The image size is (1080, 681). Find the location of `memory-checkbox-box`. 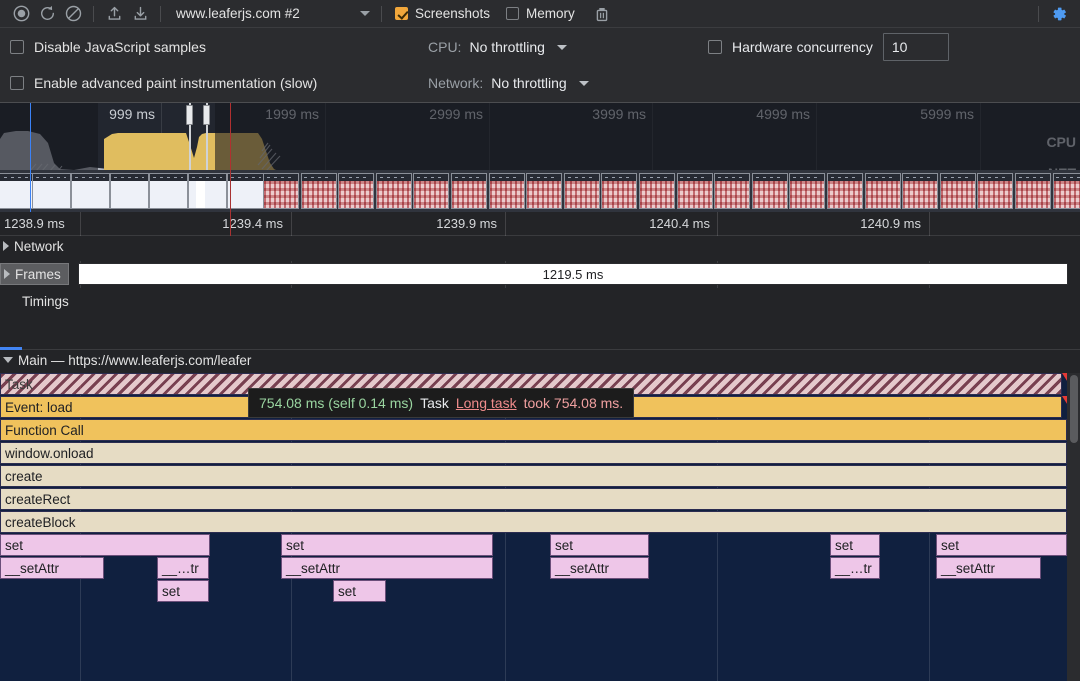

memory-checkbox-box is located at coordinates (513, 13).